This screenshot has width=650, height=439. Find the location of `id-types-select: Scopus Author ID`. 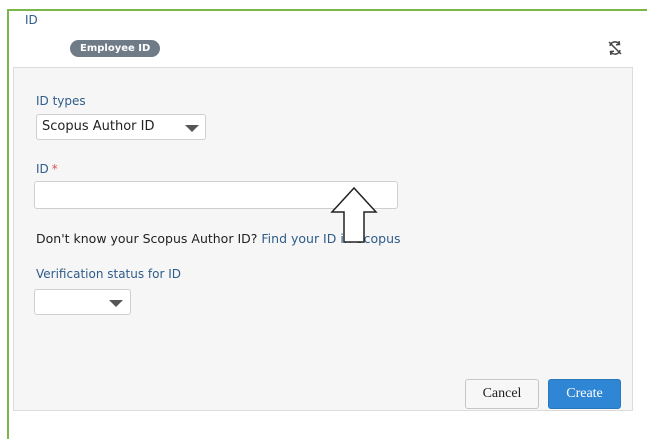

id-types-select: Scopus Author ID is located at coordinates (121, 127).